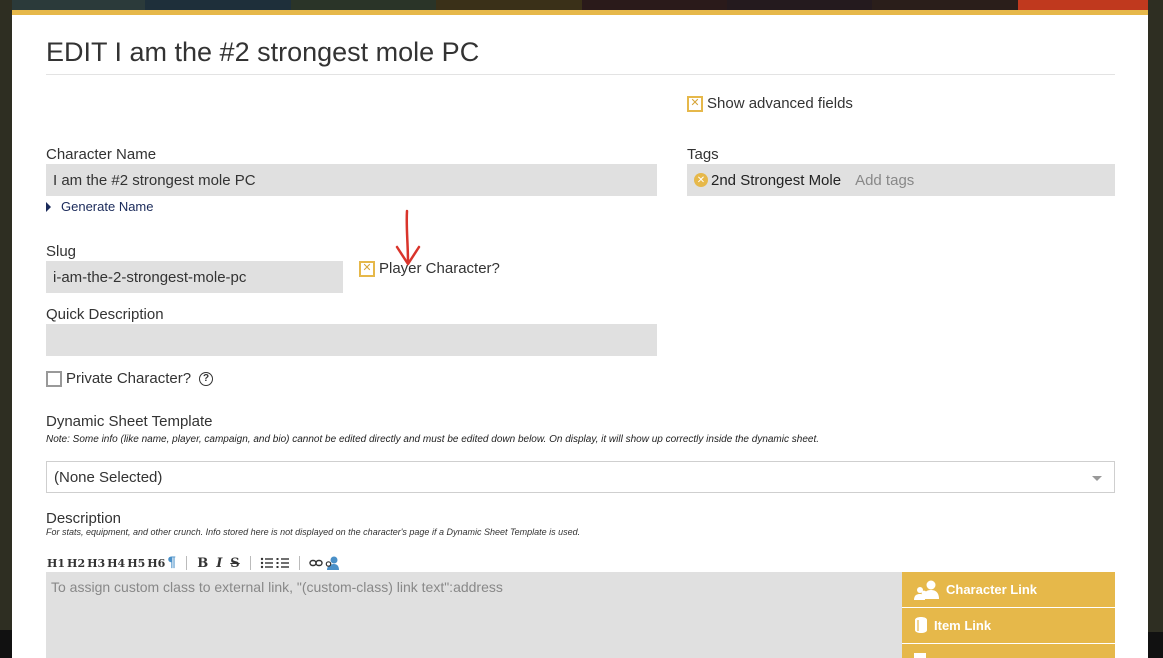 The image size is (1163, 658). I want to click on private-character-label: Private Character?, so click(129, 378).